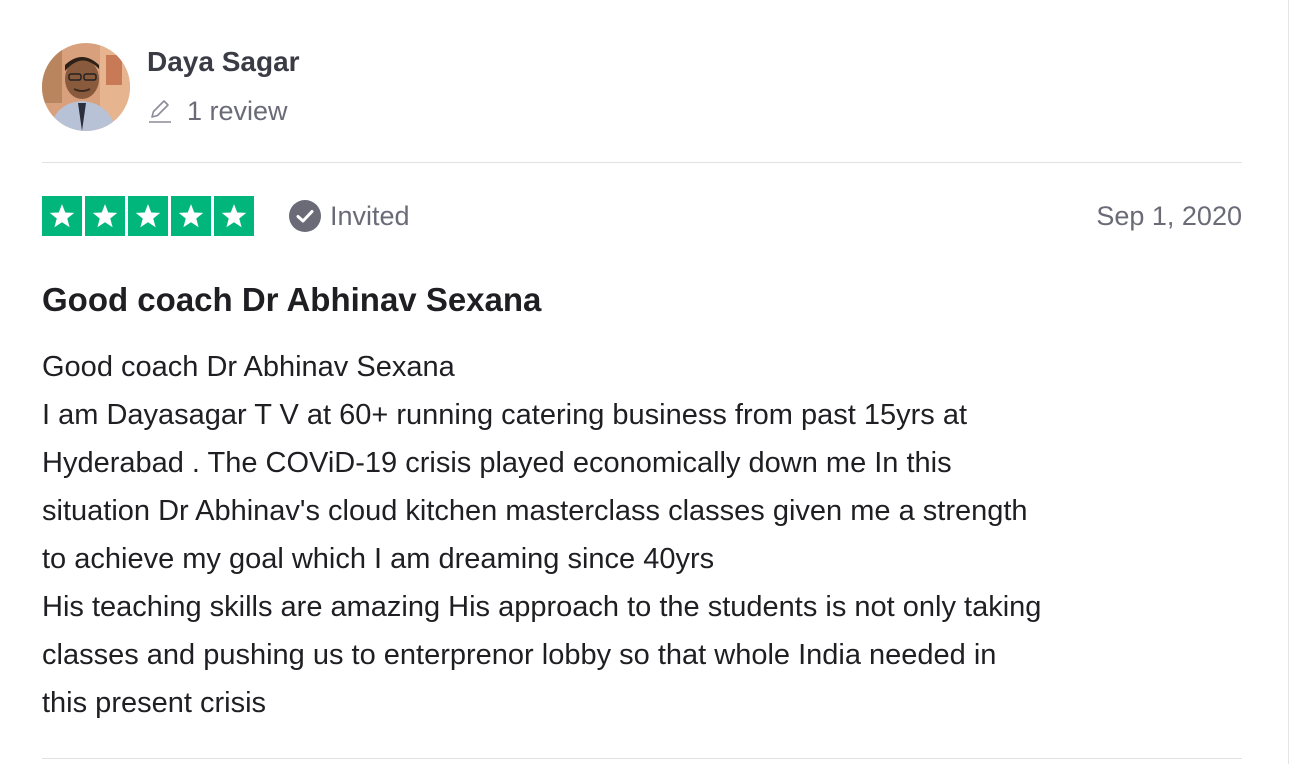 The image size is (1292, 764). I want to click on consumer-avatar, so click(86, 87).